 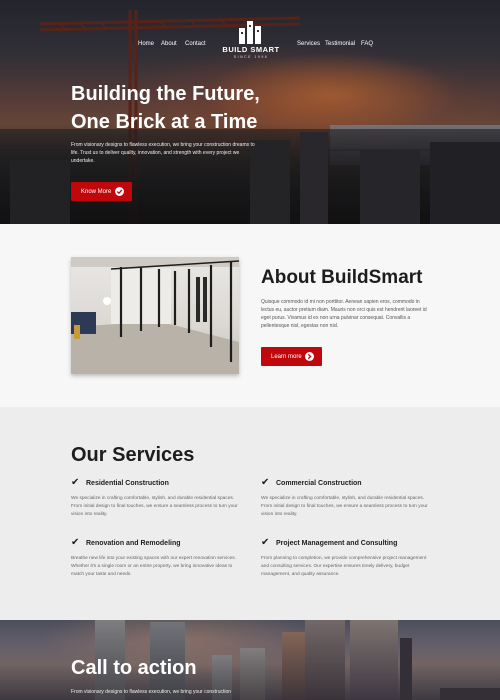 What do you see at coordinates (127, 483) in the screenshot?
I see `service-title-residential: Residential Construction` at bounding box center [127, 483].